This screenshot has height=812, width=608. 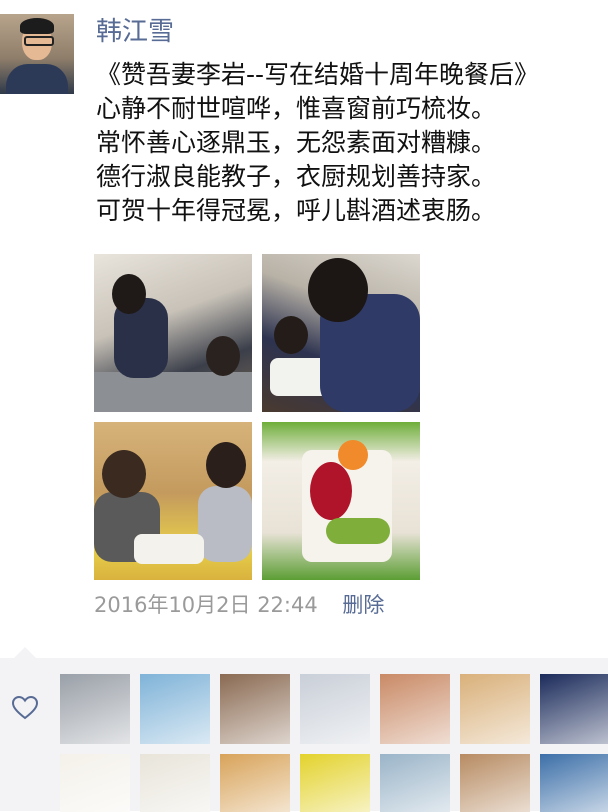 I want to click on delete-link: 删除, so click(x=363, y=605).